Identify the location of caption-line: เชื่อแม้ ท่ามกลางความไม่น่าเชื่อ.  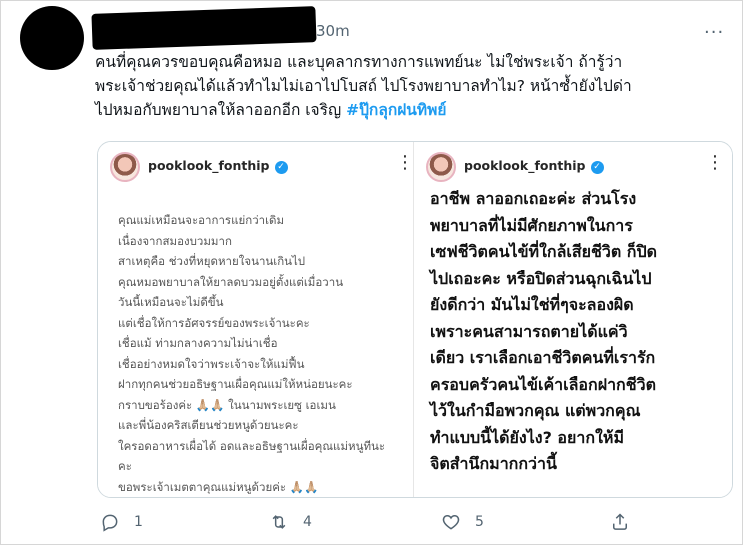
(198, 343).